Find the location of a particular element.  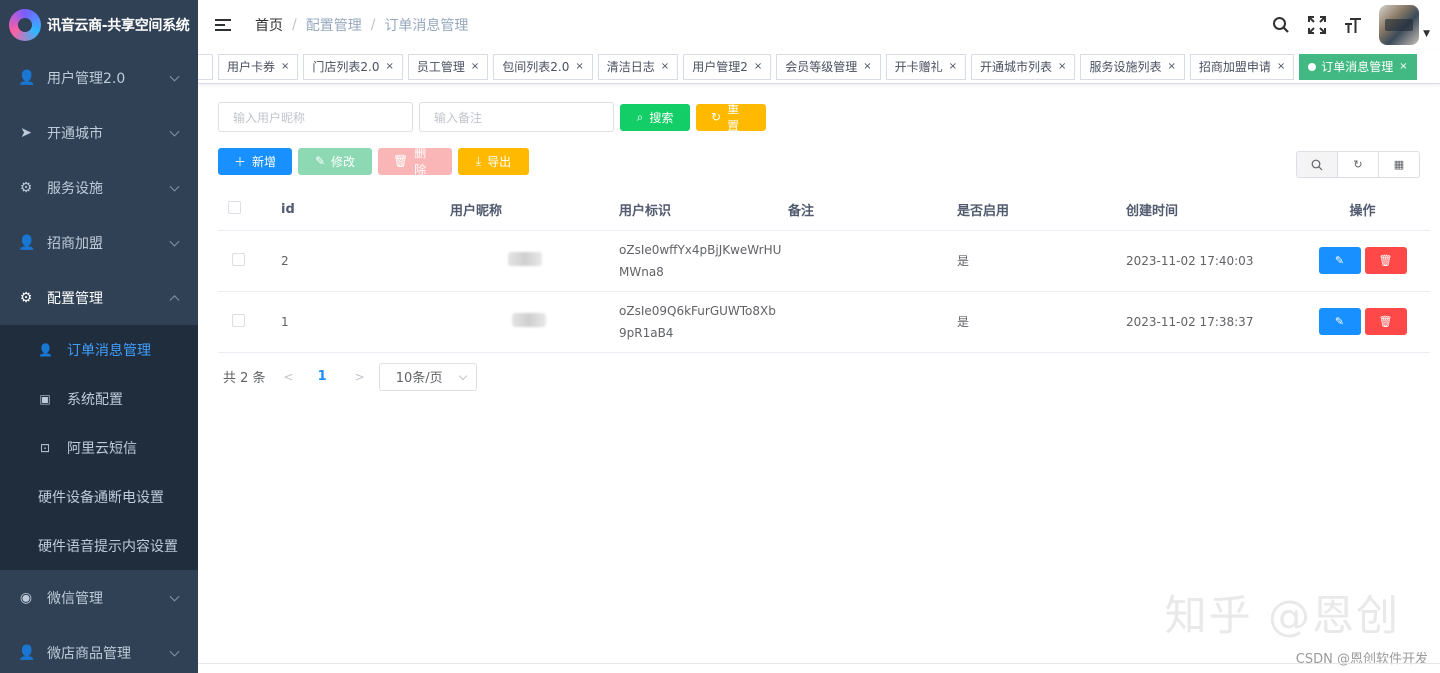

add-button: ＋ 新增 is located at coordinates (255, 161).